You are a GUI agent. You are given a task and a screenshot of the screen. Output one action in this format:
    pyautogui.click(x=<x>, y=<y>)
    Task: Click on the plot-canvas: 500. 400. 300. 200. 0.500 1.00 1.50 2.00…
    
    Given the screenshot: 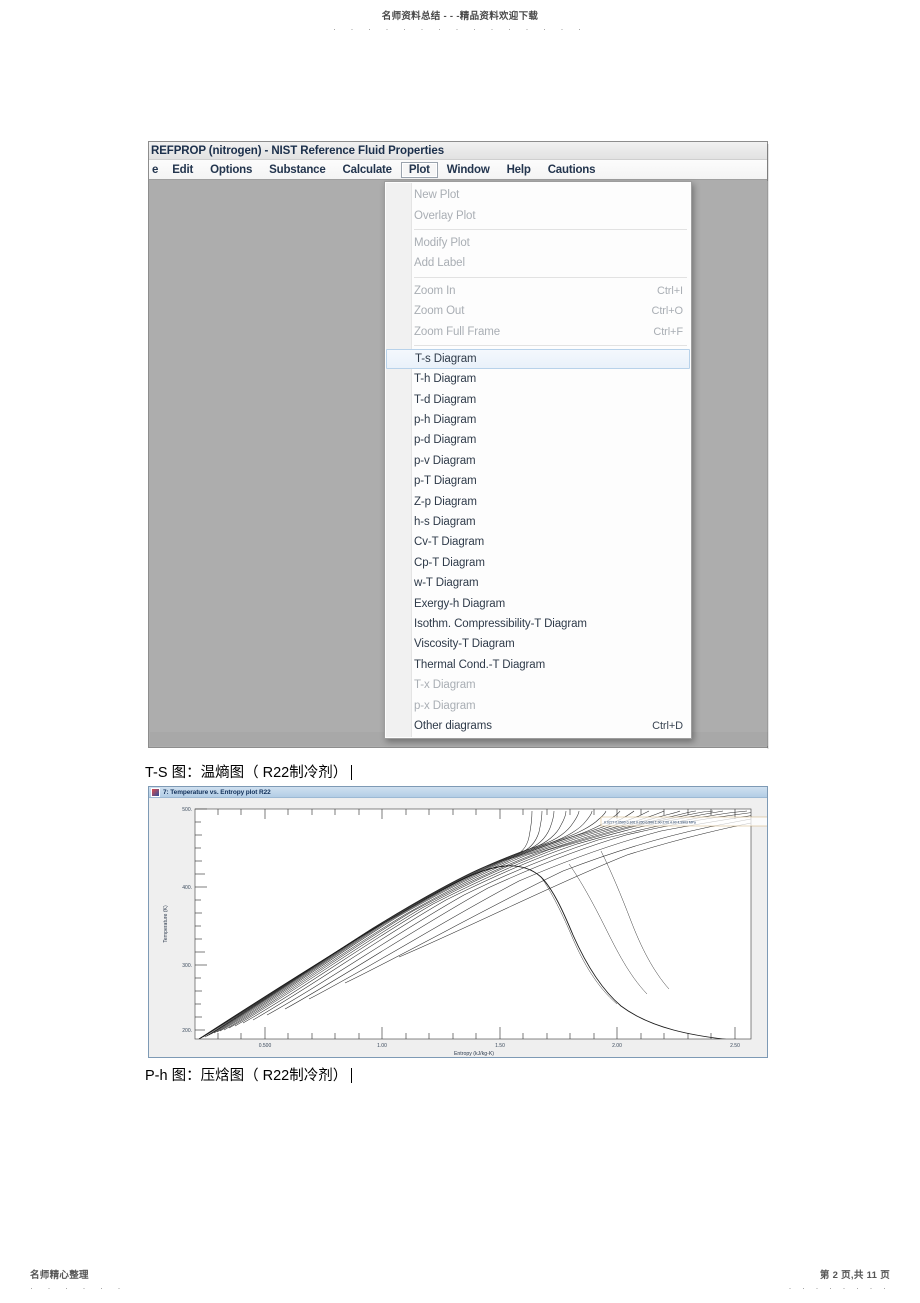 What is the action you would take?
    pyautogui.click(x=458, y=928)
    